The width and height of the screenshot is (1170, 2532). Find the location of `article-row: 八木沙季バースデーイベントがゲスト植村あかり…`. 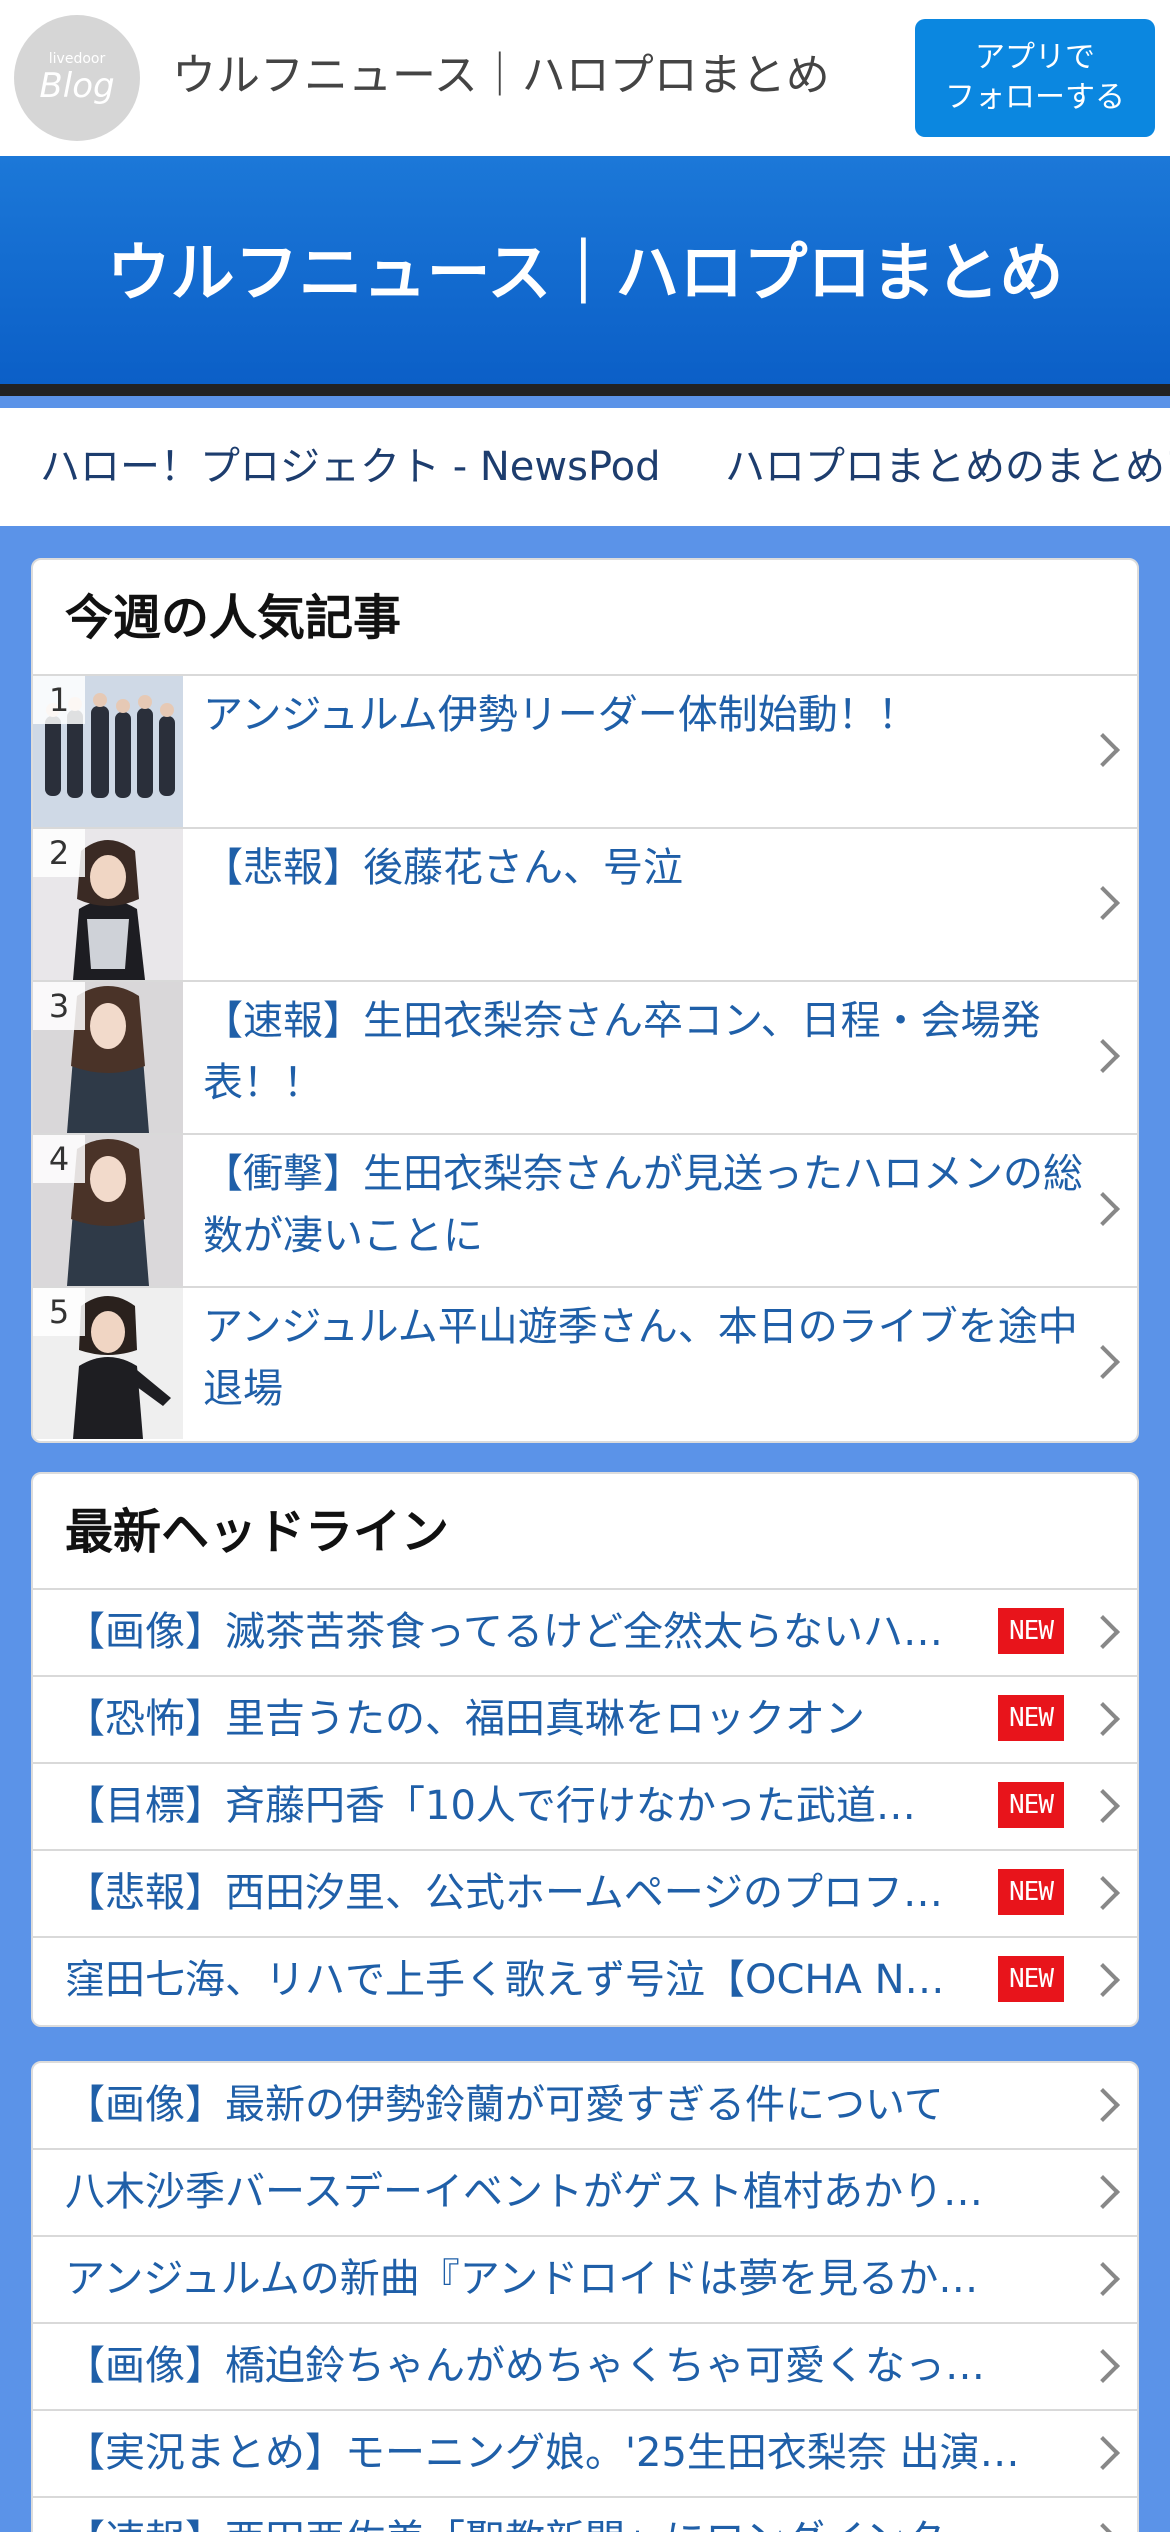

article-row: 八木沙季バースデーイベントがゲスト植村あかり… is located at coordinates (585, 2193).